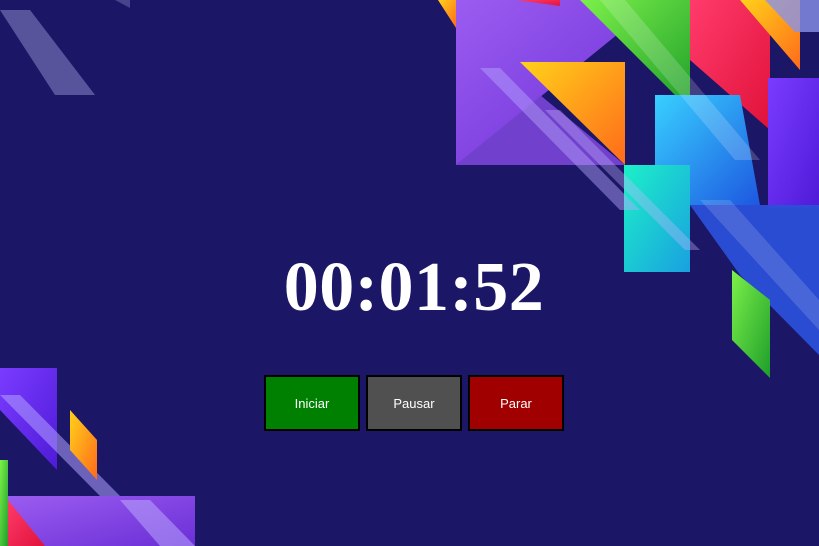  What do you see at coordinates (414, 287) in the screenshot?
I see `timer-display: 00:01:52` at bounding box center [414, 287].